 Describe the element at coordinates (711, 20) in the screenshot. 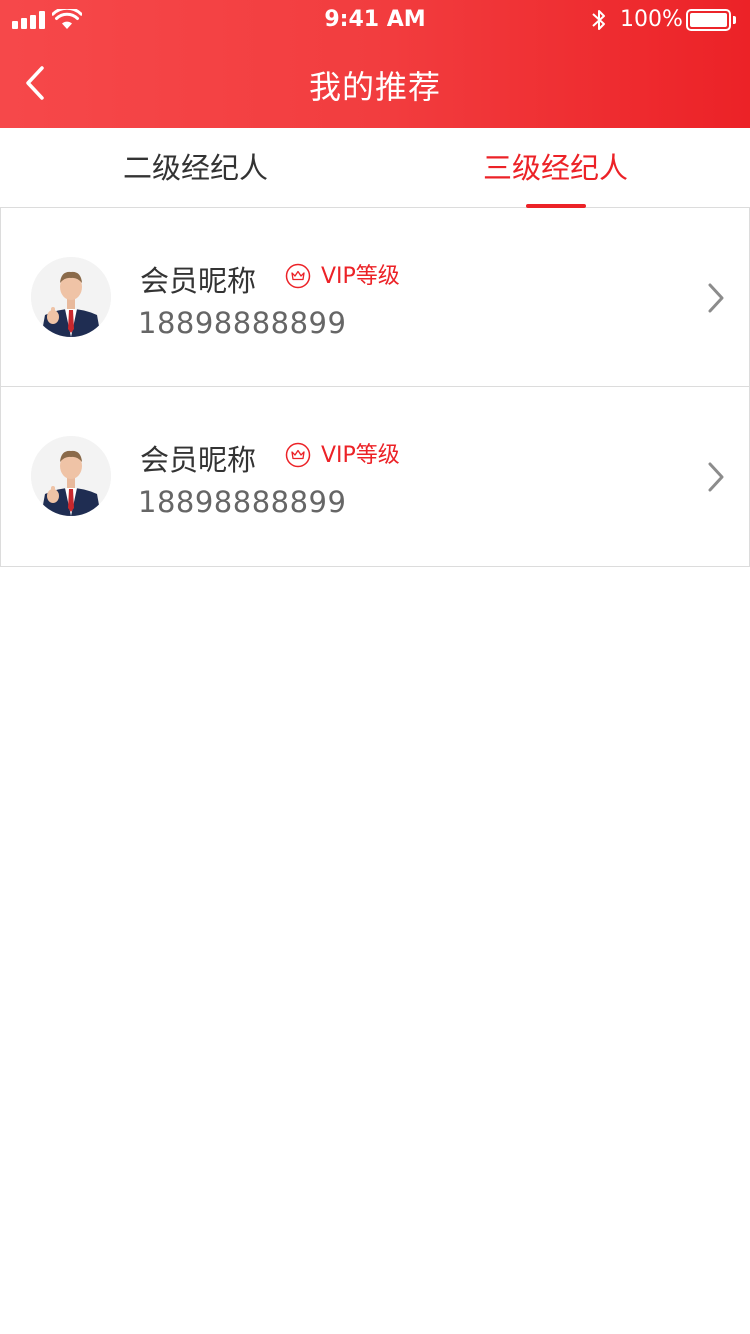

I see `battery-icon` at that location.